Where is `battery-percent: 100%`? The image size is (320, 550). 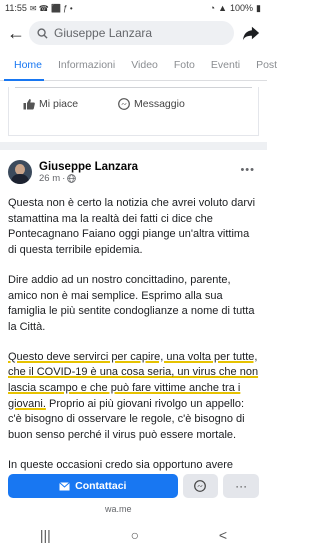
battery-percent: 100% is located at coordinates (242, 8).